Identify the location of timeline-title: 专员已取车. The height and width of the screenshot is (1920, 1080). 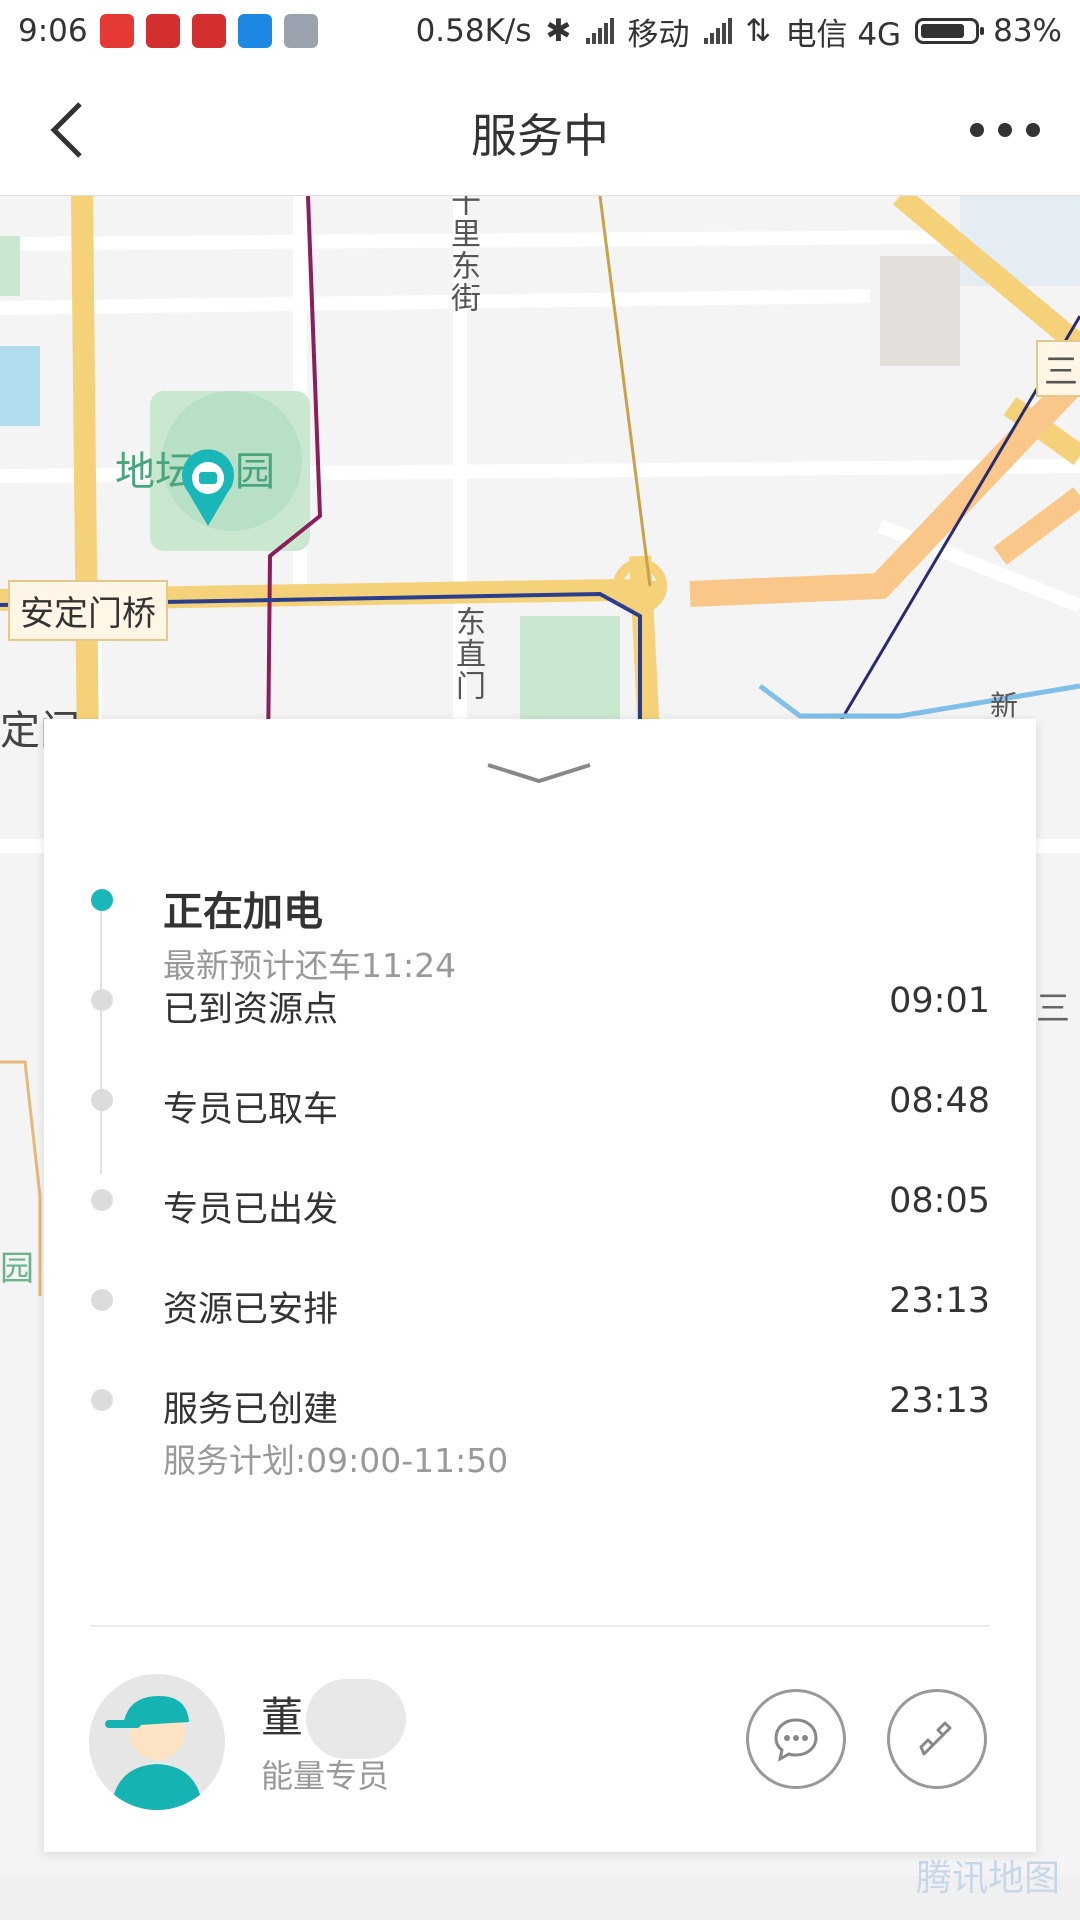
(251, 1110).